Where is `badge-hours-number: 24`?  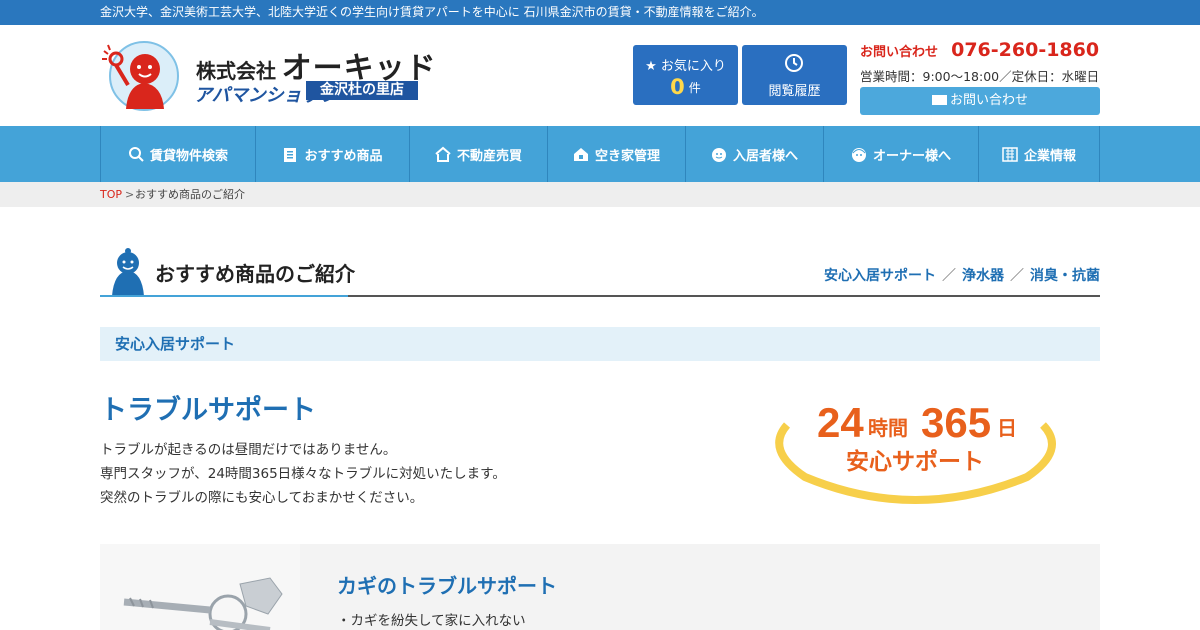 badge-hours-number: 24 is located at coordinates (840, 422).